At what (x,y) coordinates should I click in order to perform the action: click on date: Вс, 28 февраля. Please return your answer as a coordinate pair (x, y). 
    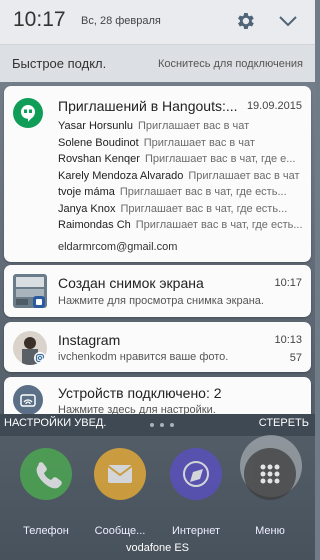
    Looking at the image, I should click on (121, 21).